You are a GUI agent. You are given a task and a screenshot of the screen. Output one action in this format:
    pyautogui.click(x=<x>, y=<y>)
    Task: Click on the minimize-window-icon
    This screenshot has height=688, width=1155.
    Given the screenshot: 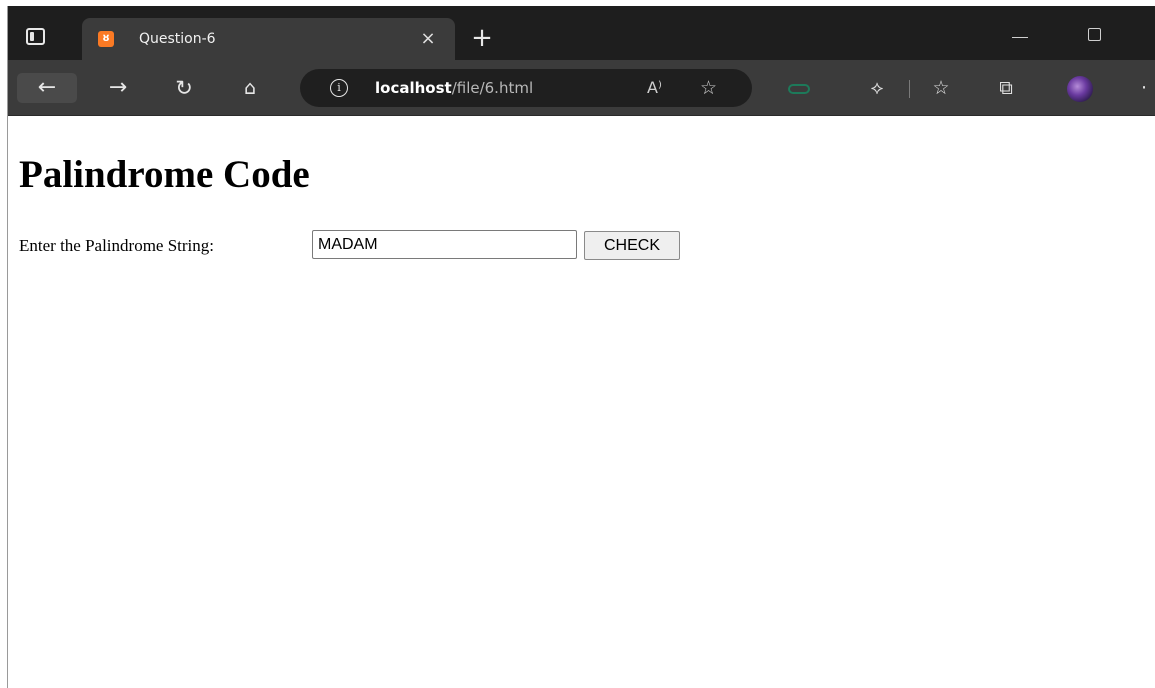 What is the action you would take?
    pyautogui.click(x=1020, y=37)
    